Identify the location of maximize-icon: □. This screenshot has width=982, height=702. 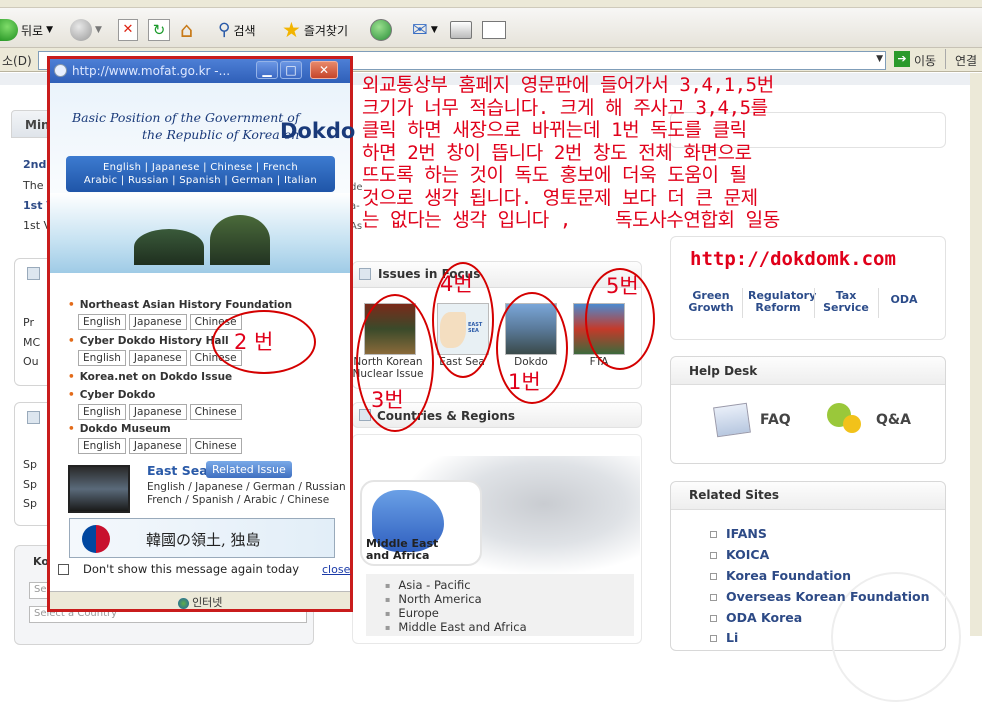
(291, 70).